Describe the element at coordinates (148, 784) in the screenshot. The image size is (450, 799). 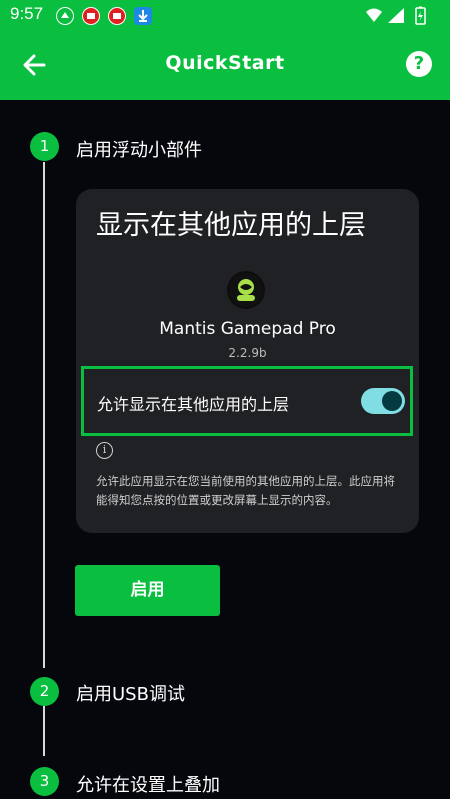
I see `step-label: 允许在设置上叠加` at that location.